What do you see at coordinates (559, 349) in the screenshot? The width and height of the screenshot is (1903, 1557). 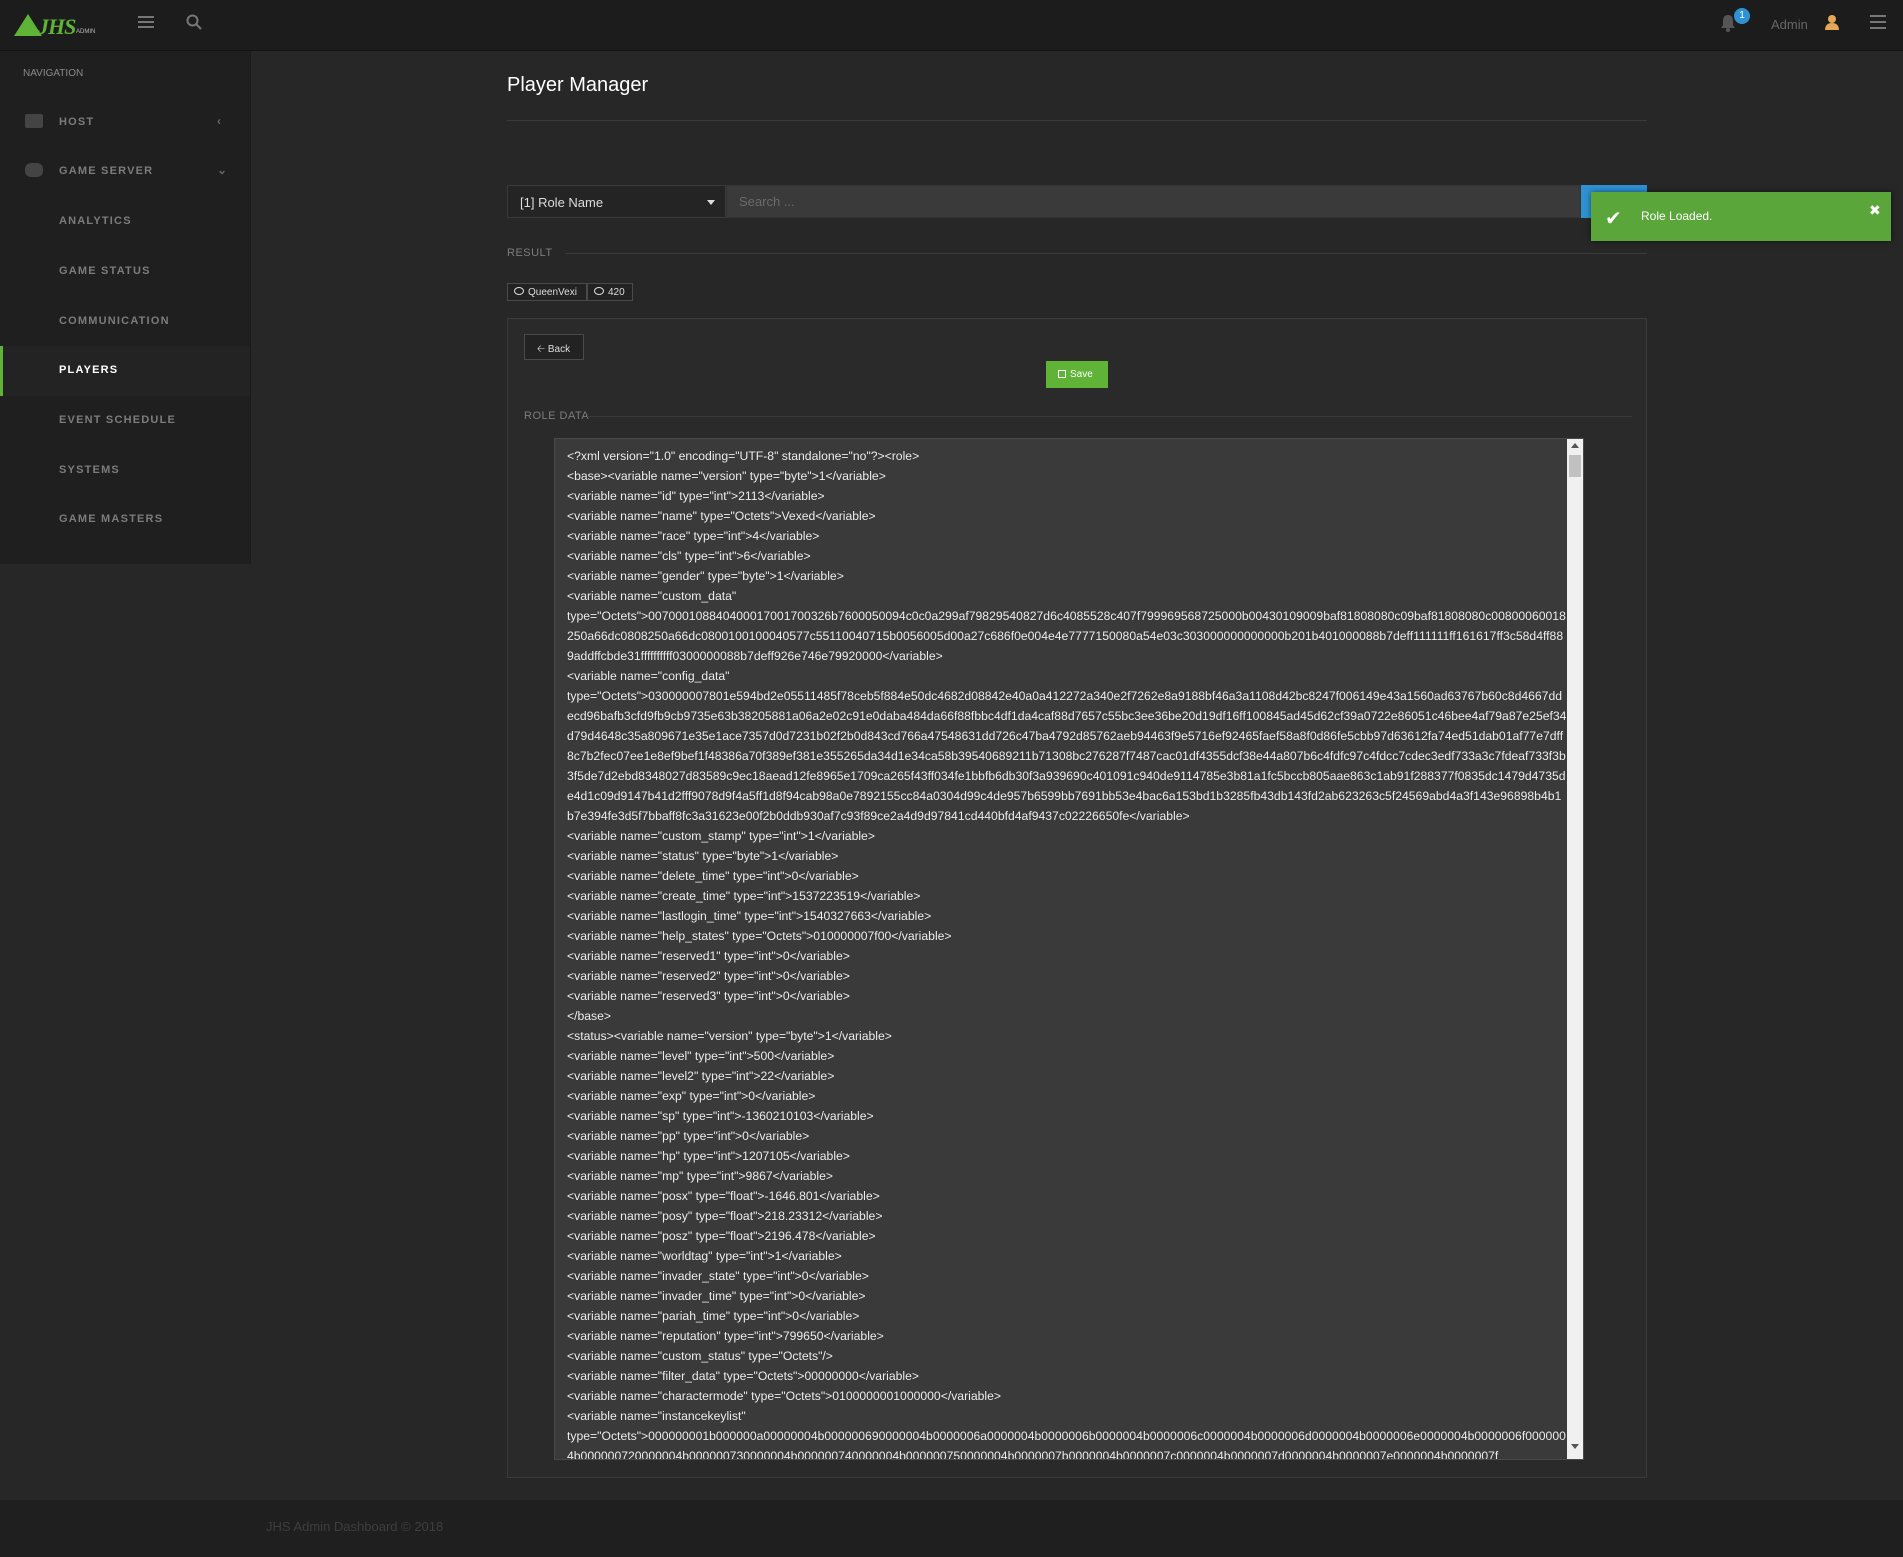 I see `back-button-label: Back` at bounding box center [559, 349].